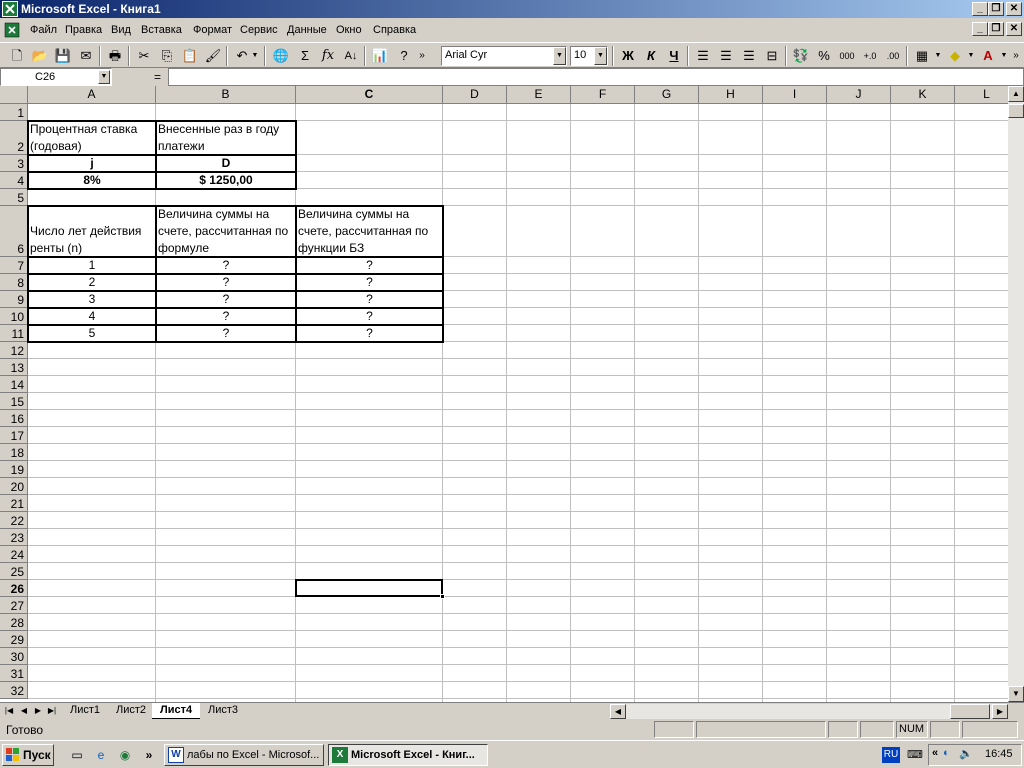 The width and height of the screenshot is (1024, 768). Describe the element at coordinates (539, 95) in the screenshot. I see `column-header-e: E` at that location.